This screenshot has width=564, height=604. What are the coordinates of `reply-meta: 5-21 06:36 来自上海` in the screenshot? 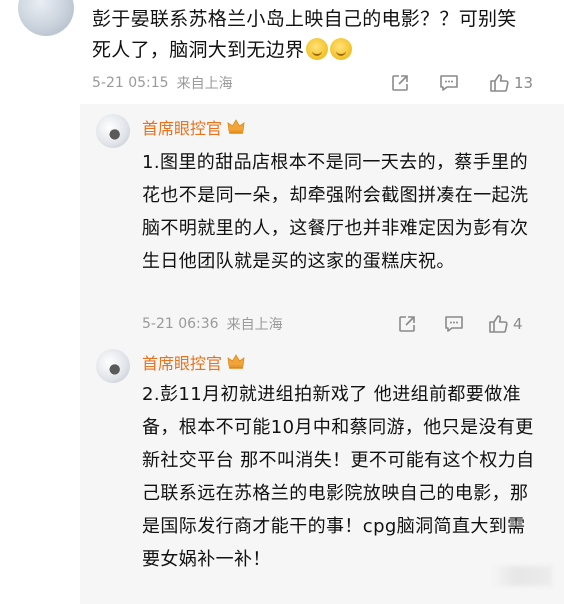 It's located at (212, 324).